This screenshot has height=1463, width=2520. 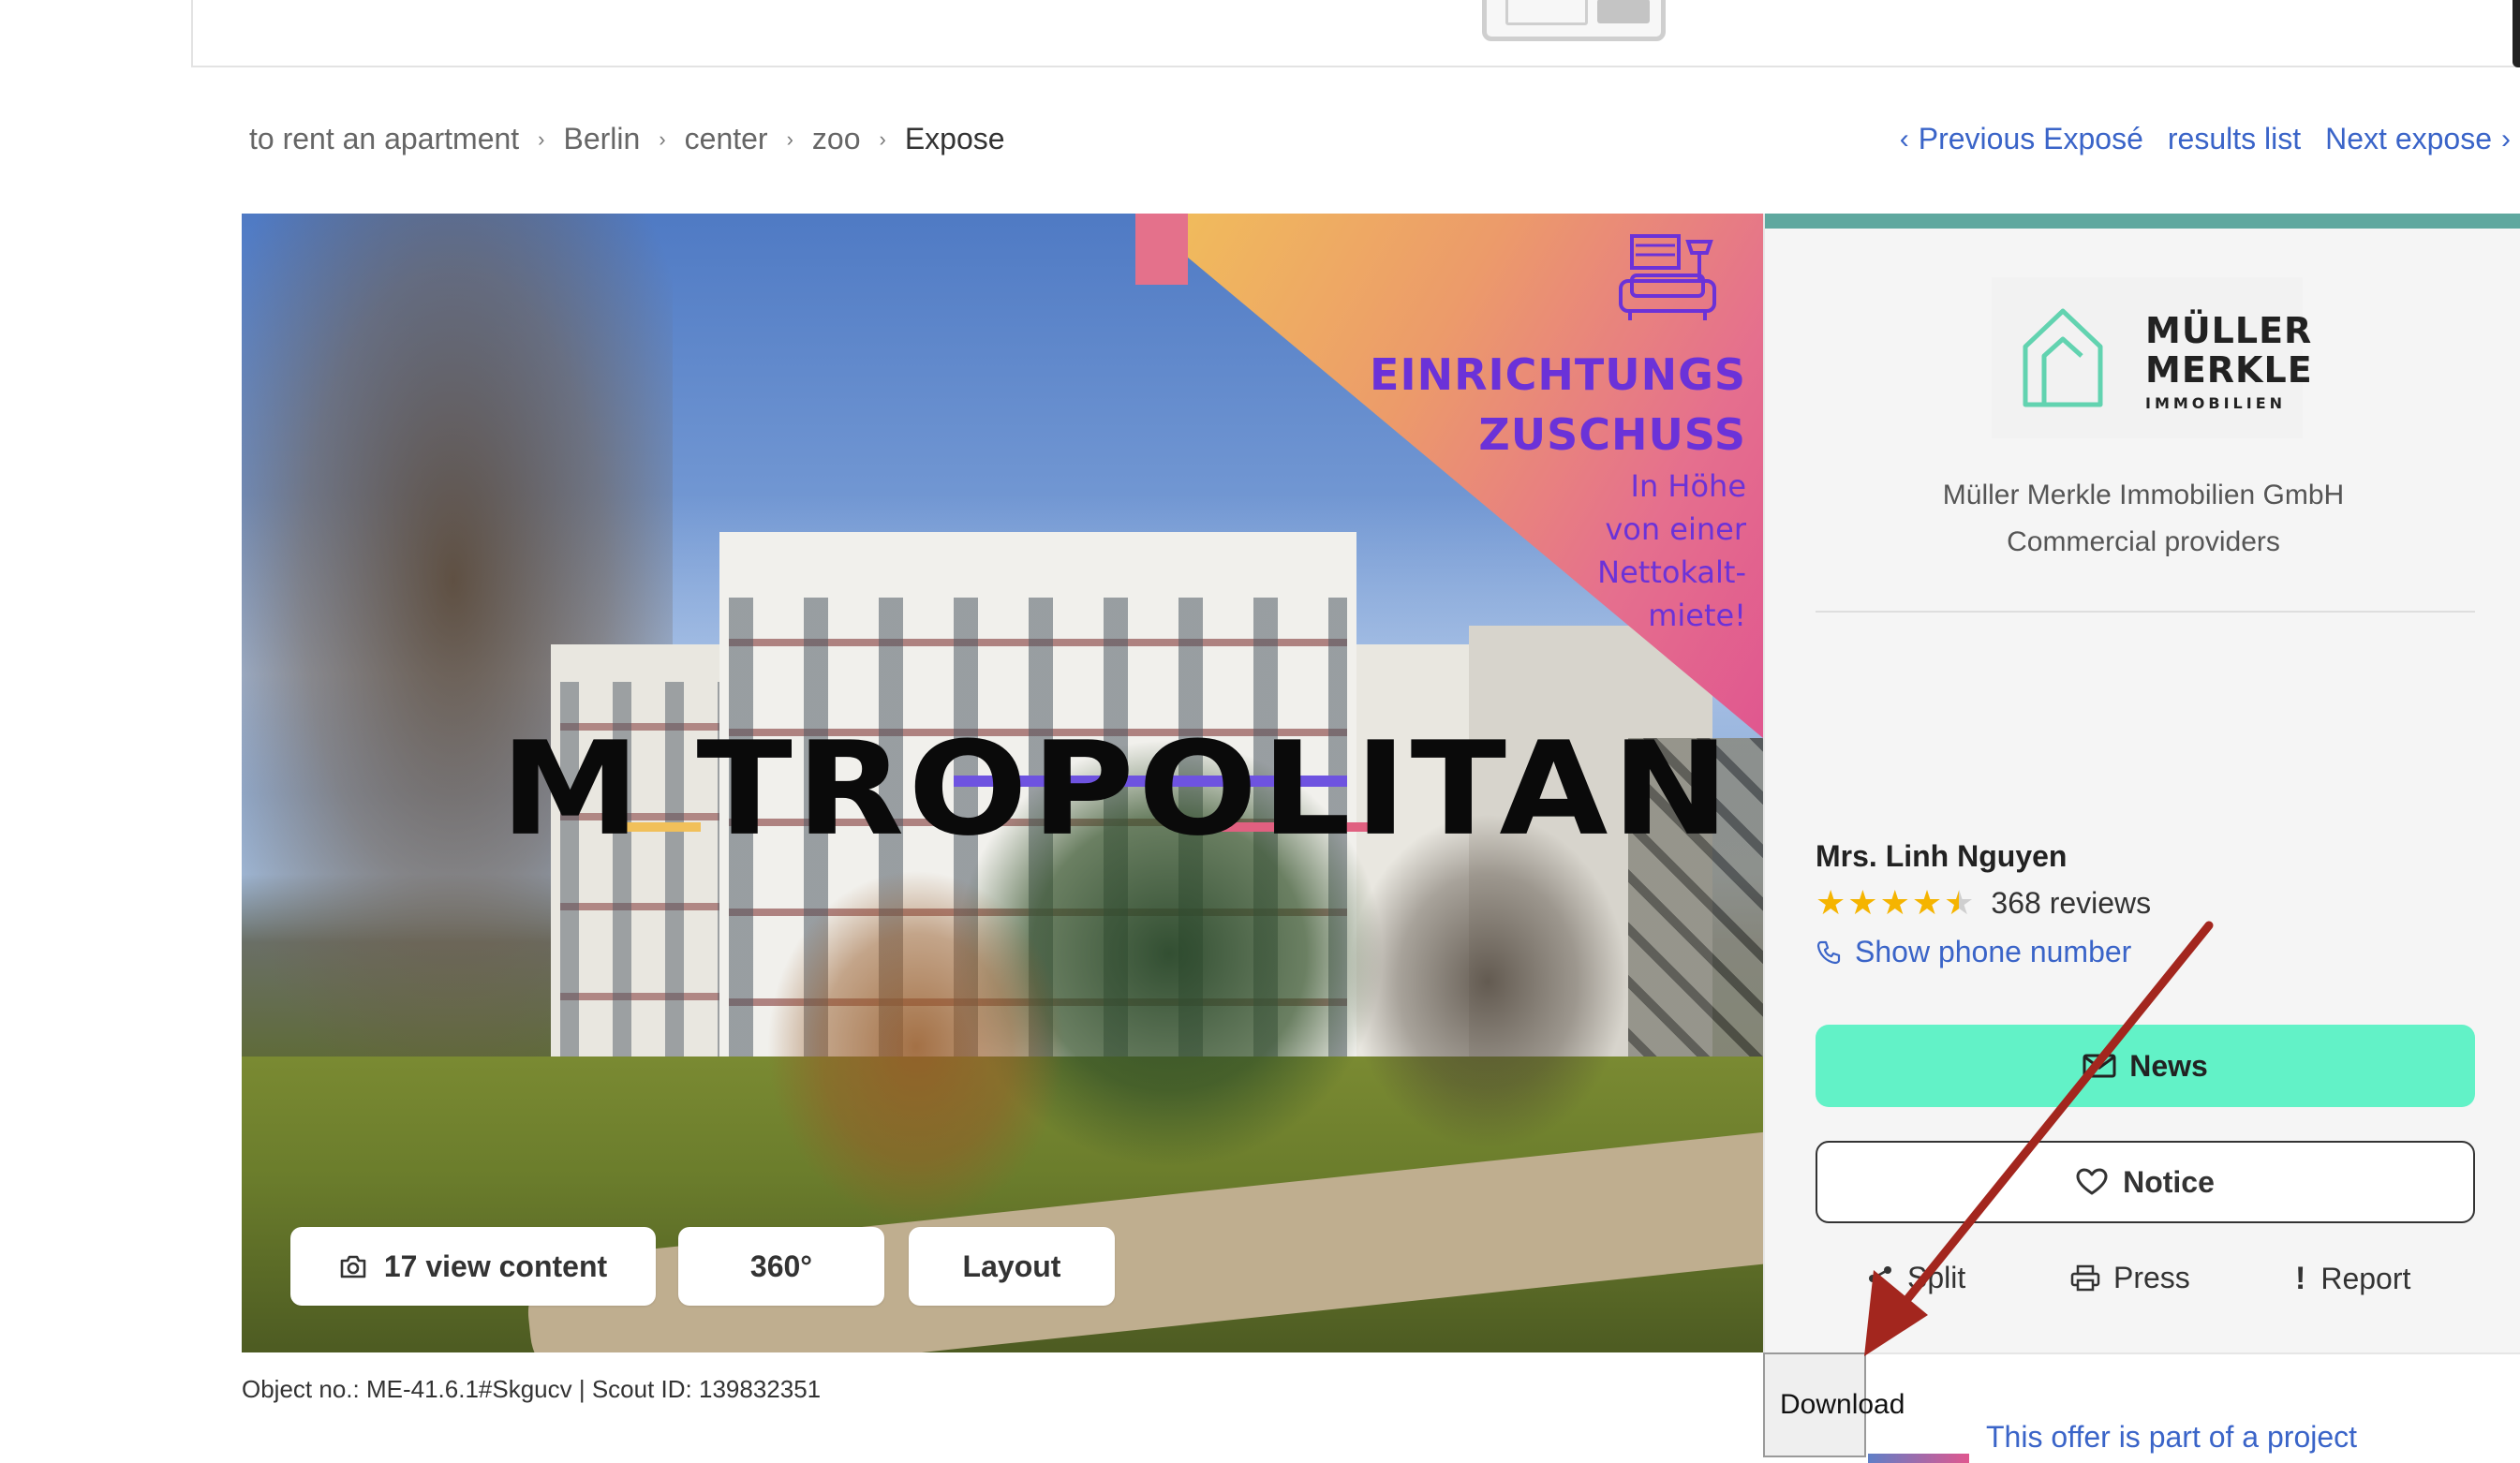 I want to click on contact-accent-bar, so click(x=2142, y=222).